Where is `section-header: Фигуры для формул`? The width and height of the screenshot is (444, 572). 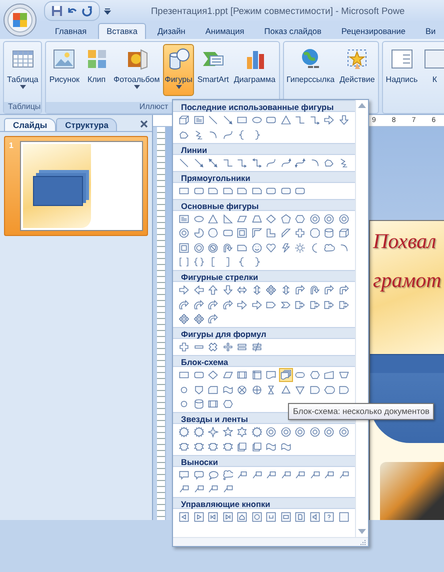
section-header: Фигуры для формул is located at coordinates (264, 333).